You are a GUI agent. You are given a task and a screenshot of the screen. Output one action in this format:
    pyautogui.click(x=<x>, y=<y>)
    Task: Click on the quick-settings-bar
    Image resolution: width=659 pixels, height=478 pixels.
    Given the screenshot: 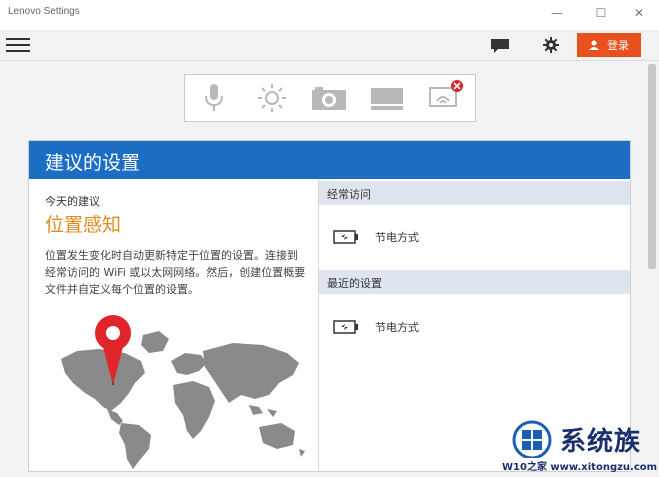 What is the action you would take?
    pyautogui.click(x=330, y=98)
    